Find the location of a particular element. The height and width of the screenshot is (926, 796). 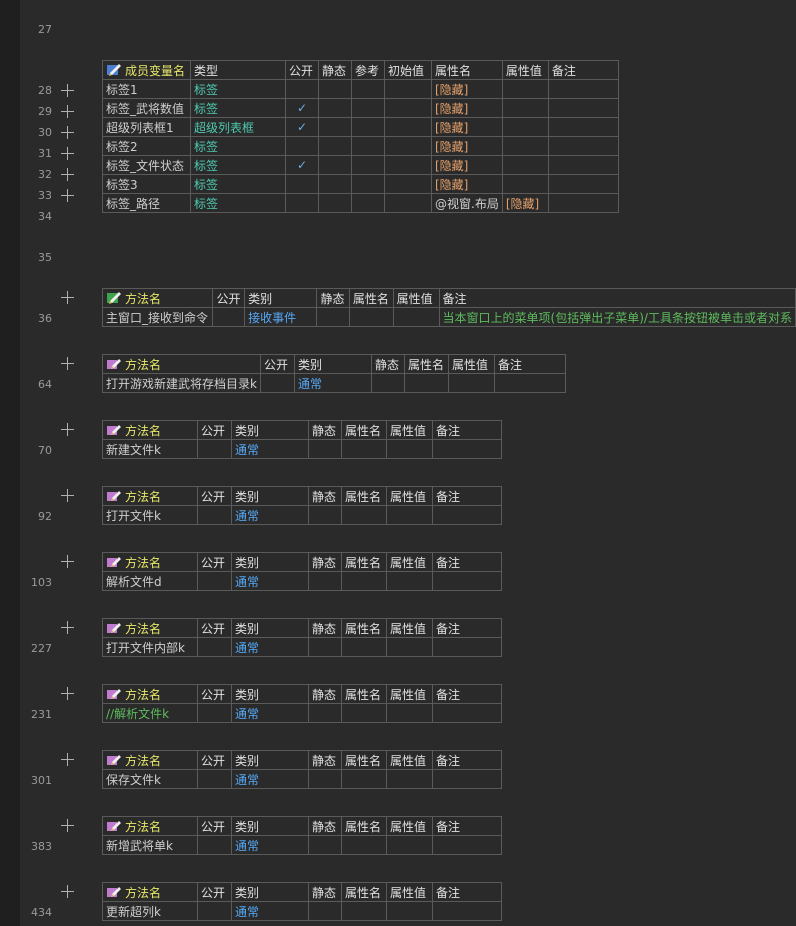

table-row: 标签2 标签 [隐藏] is located at coordinates (360, 146).